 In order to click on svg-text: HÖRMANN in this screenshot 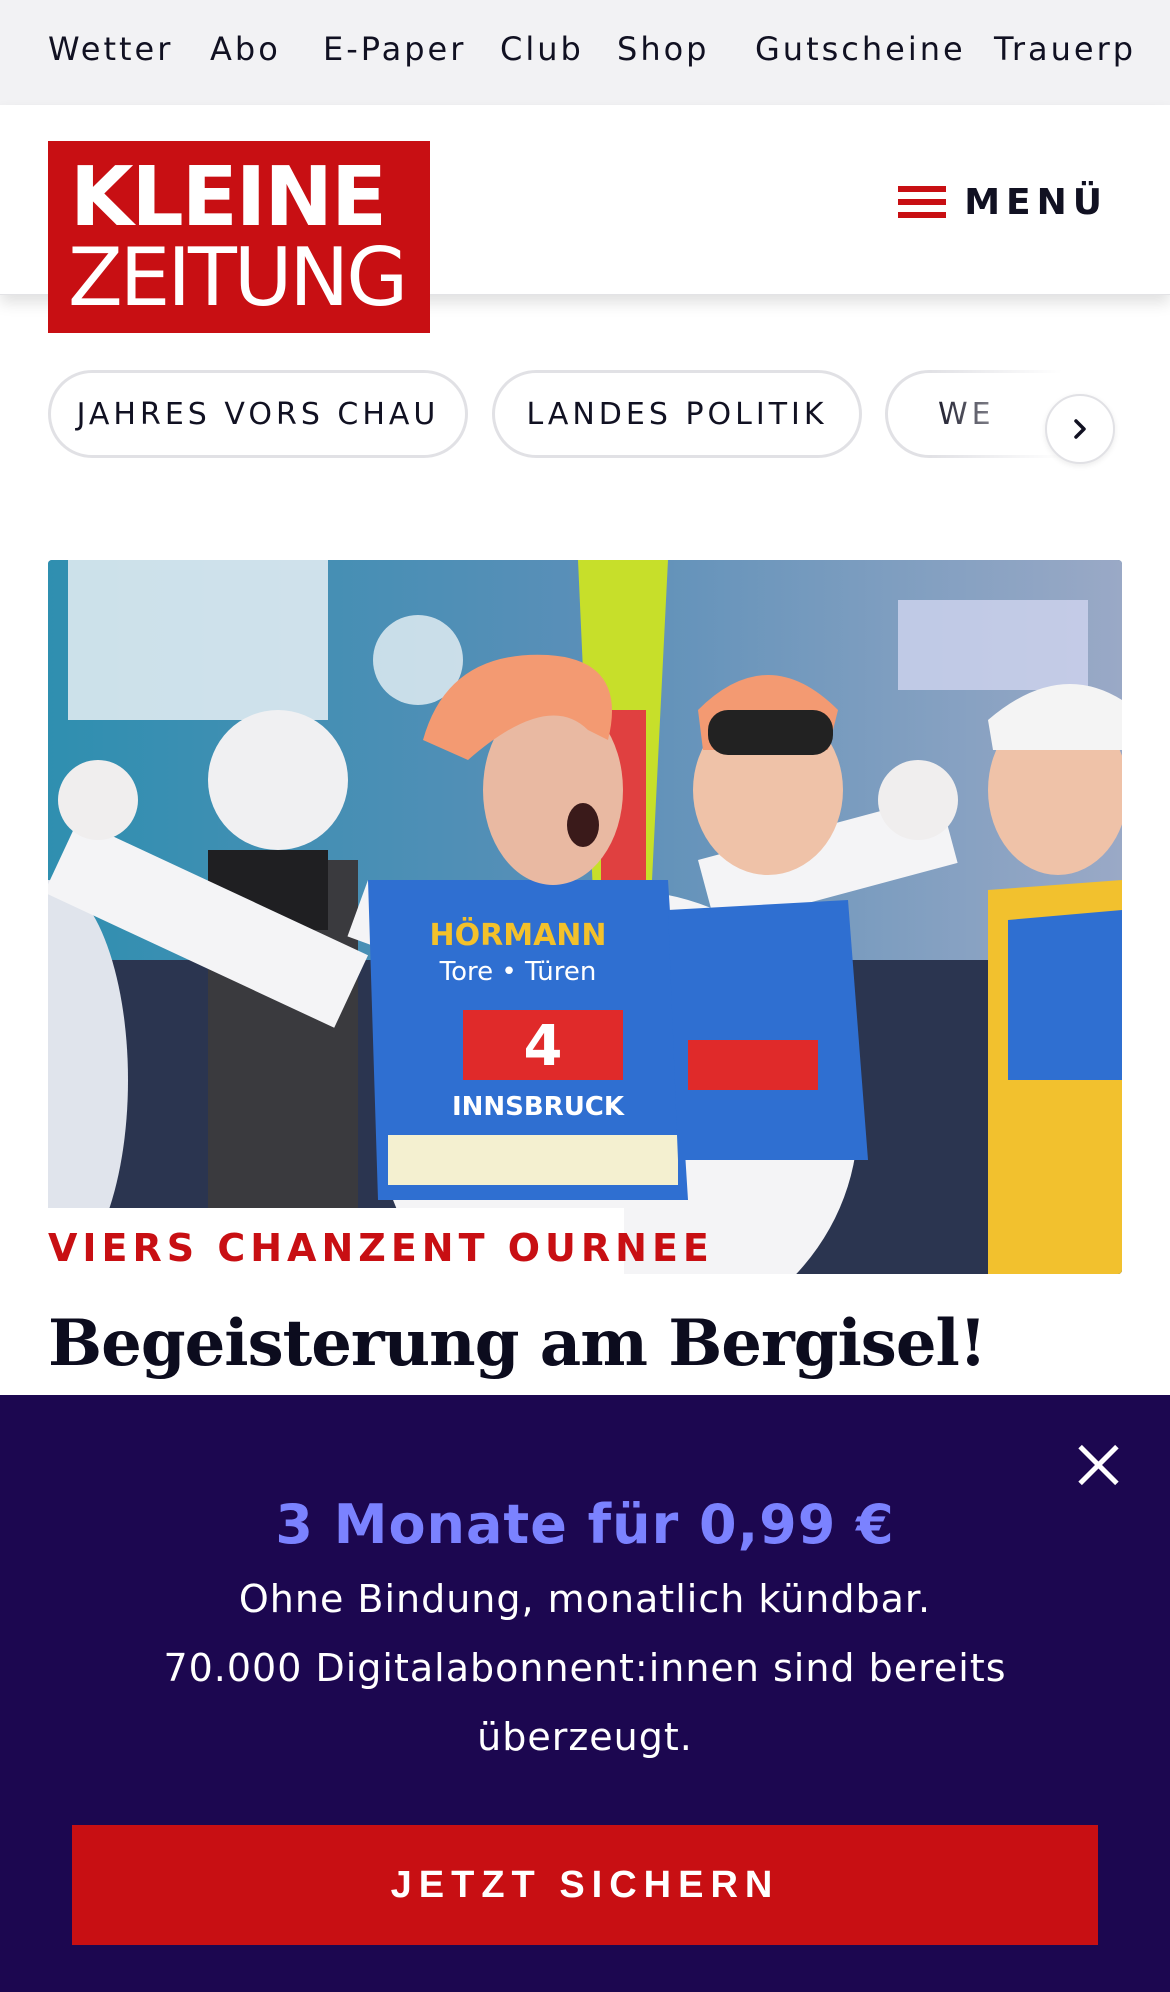, I will do `click(518, 934)`.